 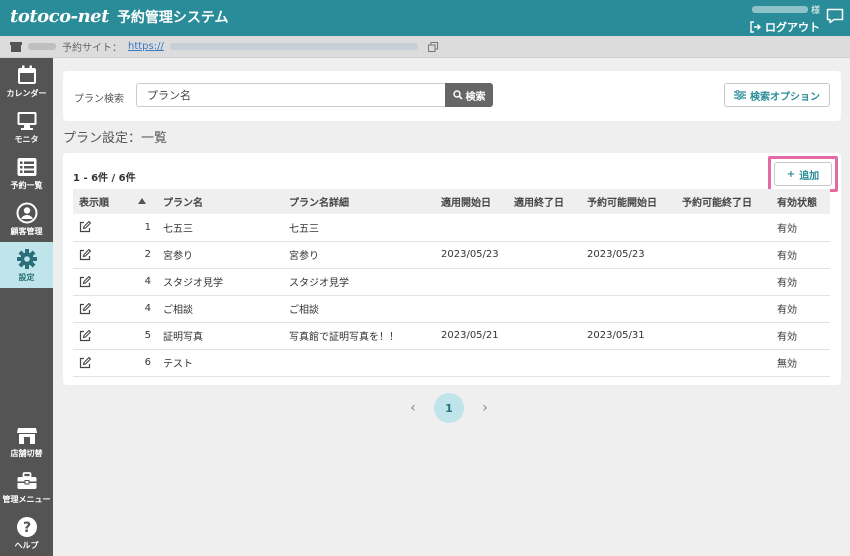 What do you see at coordinates (725, 201) in the screenshot?
I see `column-header-booking-end: 予約可能終了日` at bounding box center [725, 201].